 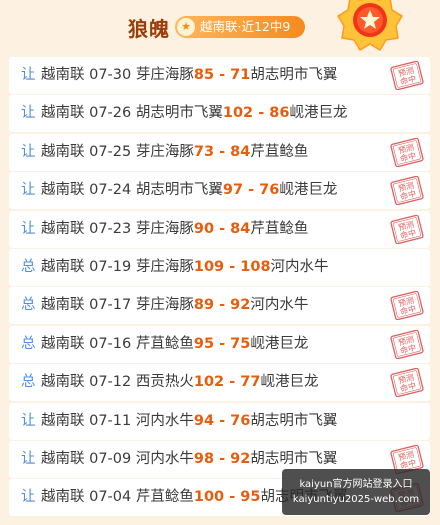 What do you see at coordinates (204, 420) in the screenshot?
I see `home-score: 94` at bounding box center [204, 420].